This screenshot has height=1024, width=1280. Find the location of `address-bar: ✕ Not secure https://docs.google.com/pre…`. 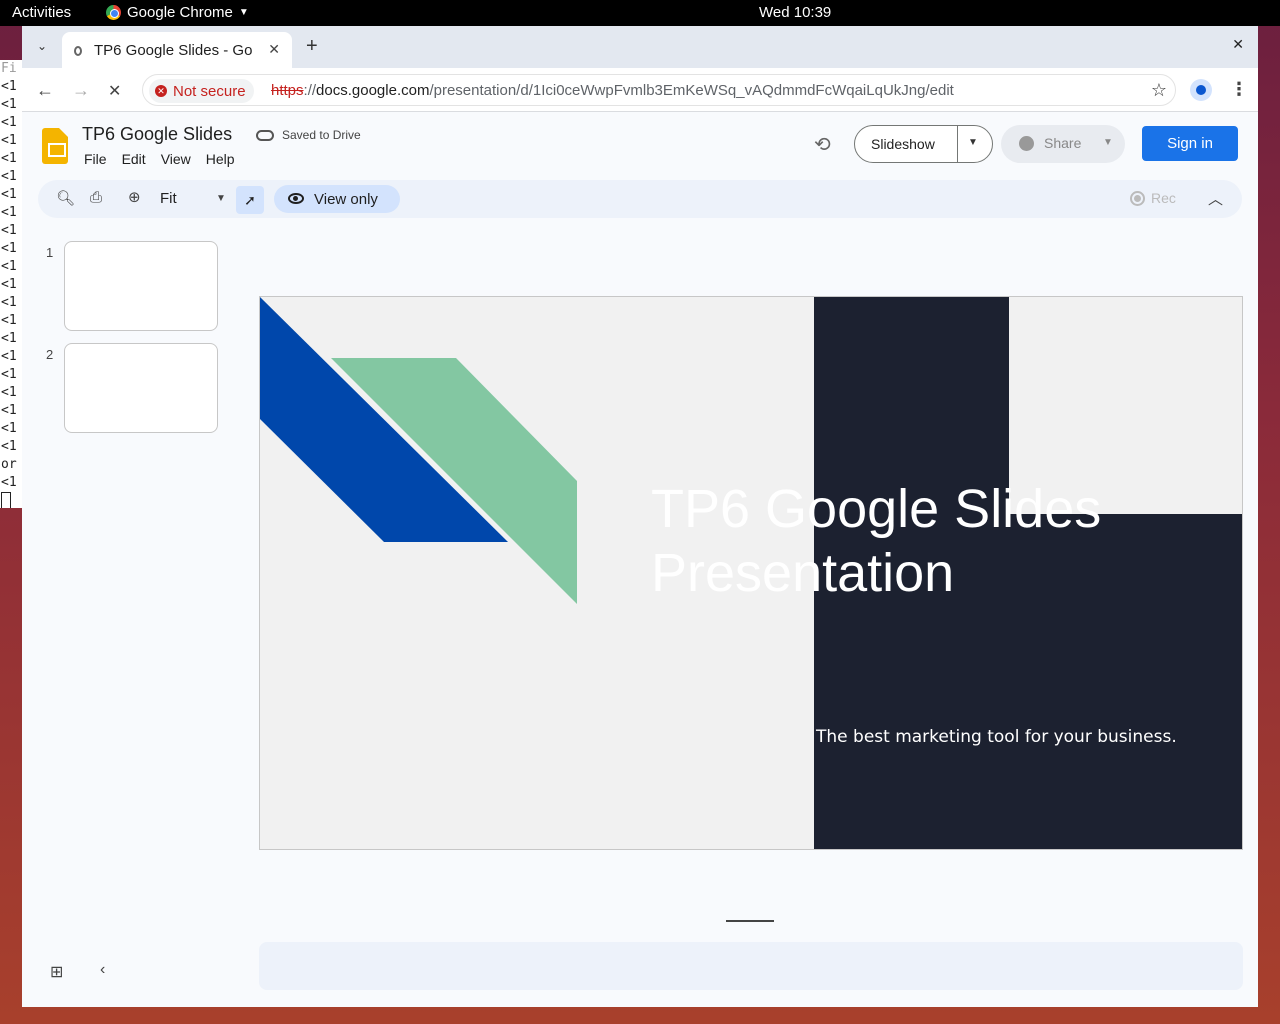

address-bar: ✕ Not secure https://docs.google.com/pre… is located at coordinates (659, 90).